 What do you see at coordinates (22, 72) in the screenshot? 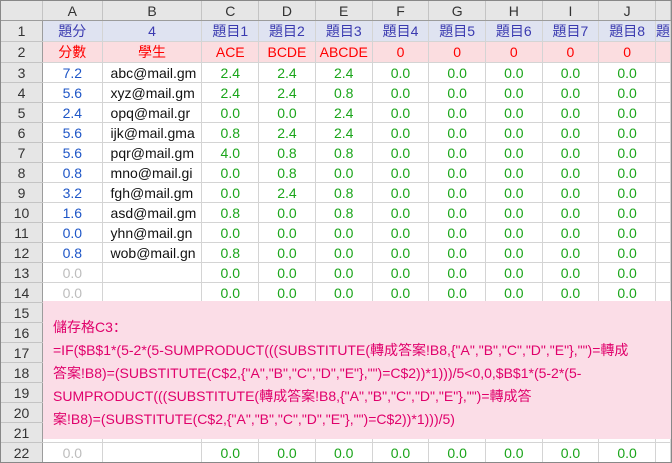
I see `row-header: 3` at bounding box center [22, 72].